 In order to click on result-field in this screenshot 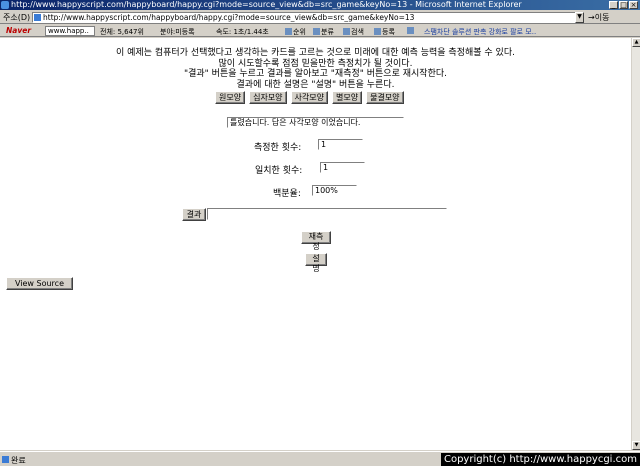, I will do `click(327, 214)`.